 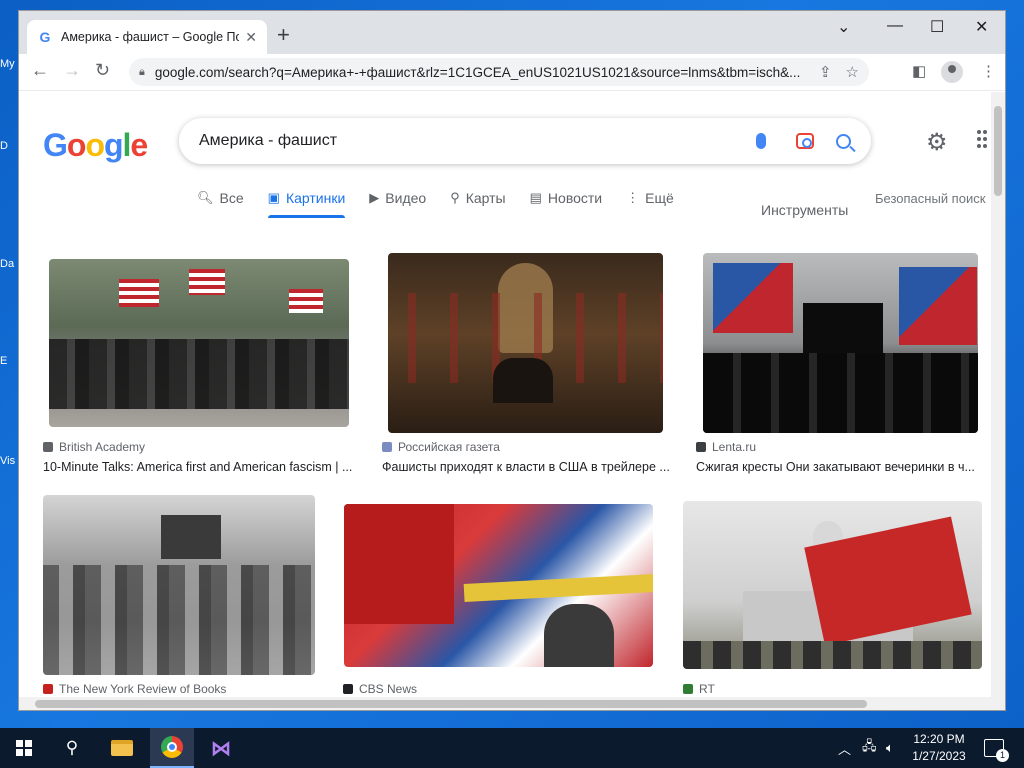 I want to click on new-tab-button: +, so click(x=283, y=35).